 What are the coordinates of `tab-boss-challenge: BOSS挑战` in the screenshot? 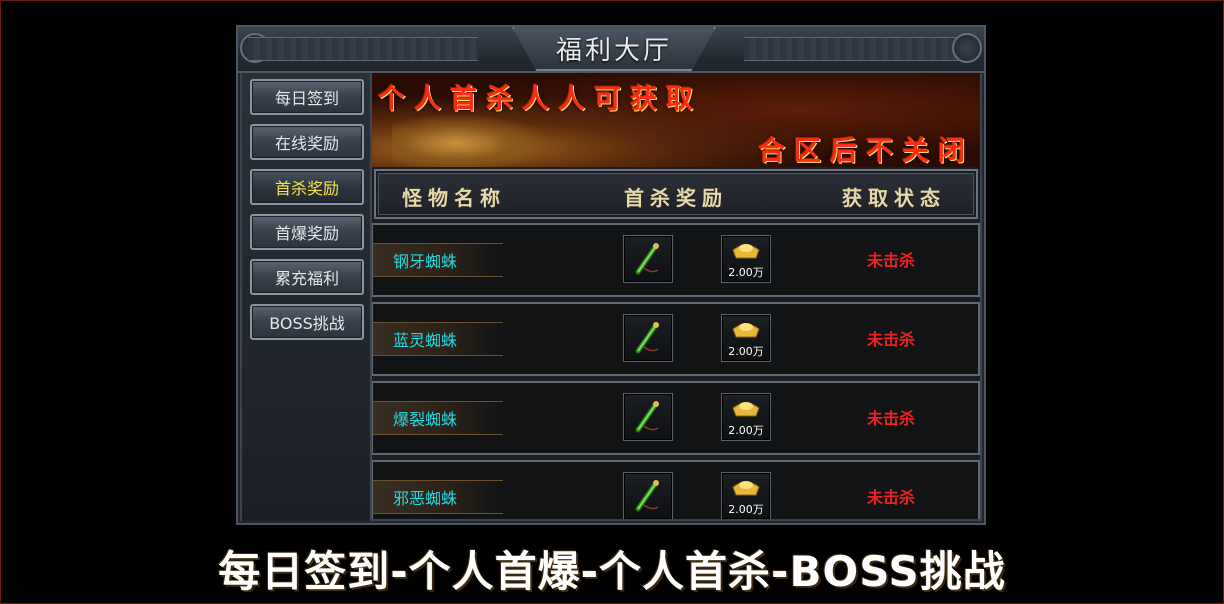 It's located at (307, 322).